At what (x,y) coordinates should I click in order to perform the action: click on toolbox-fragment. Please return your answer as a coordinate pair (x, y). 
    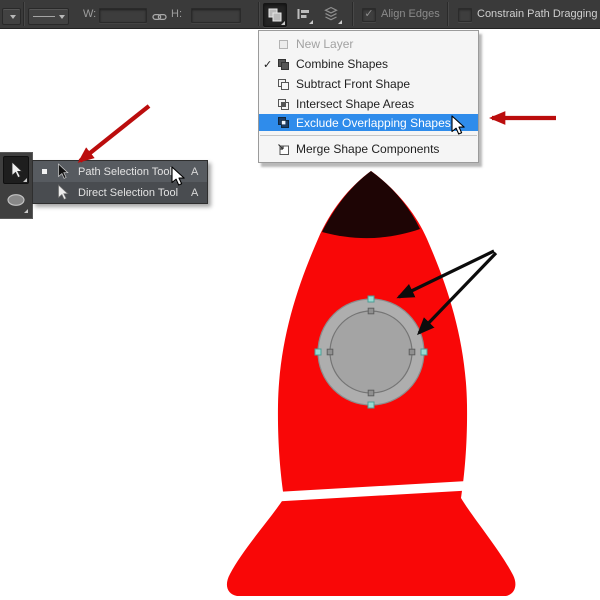
    Looking at the image, I should click on (16, 185).